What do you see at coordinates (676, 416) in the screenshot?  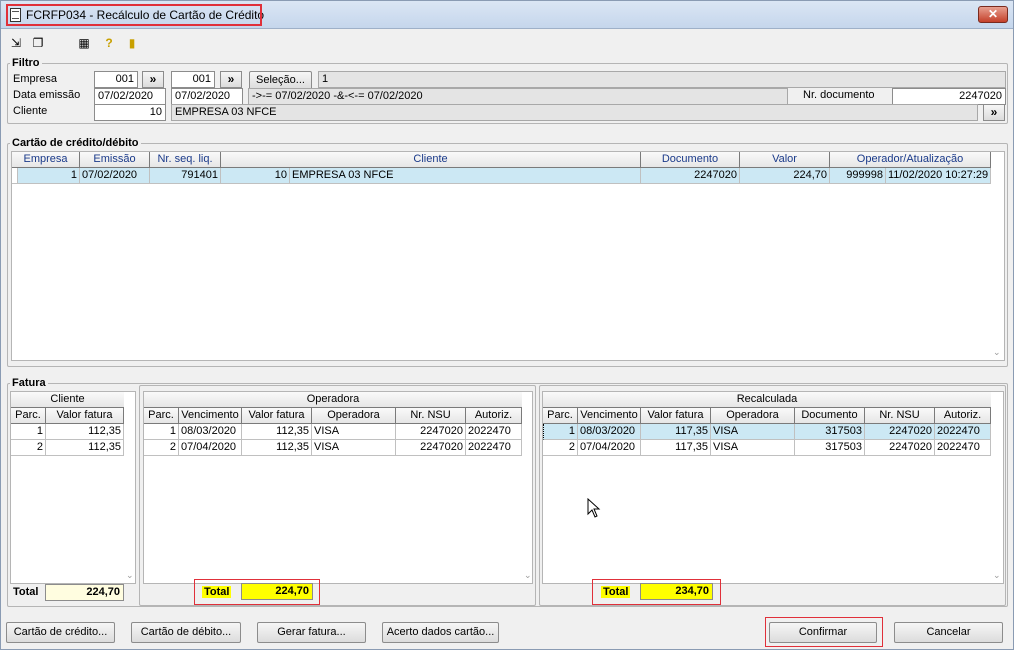 I see `recalculada-header-valor: Valor fatura` at bounding box center [676, 416].